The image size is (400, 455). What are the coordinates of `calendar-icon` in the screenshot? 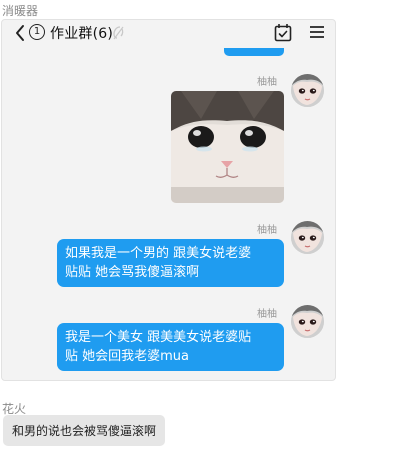 It's located at (283, 32).